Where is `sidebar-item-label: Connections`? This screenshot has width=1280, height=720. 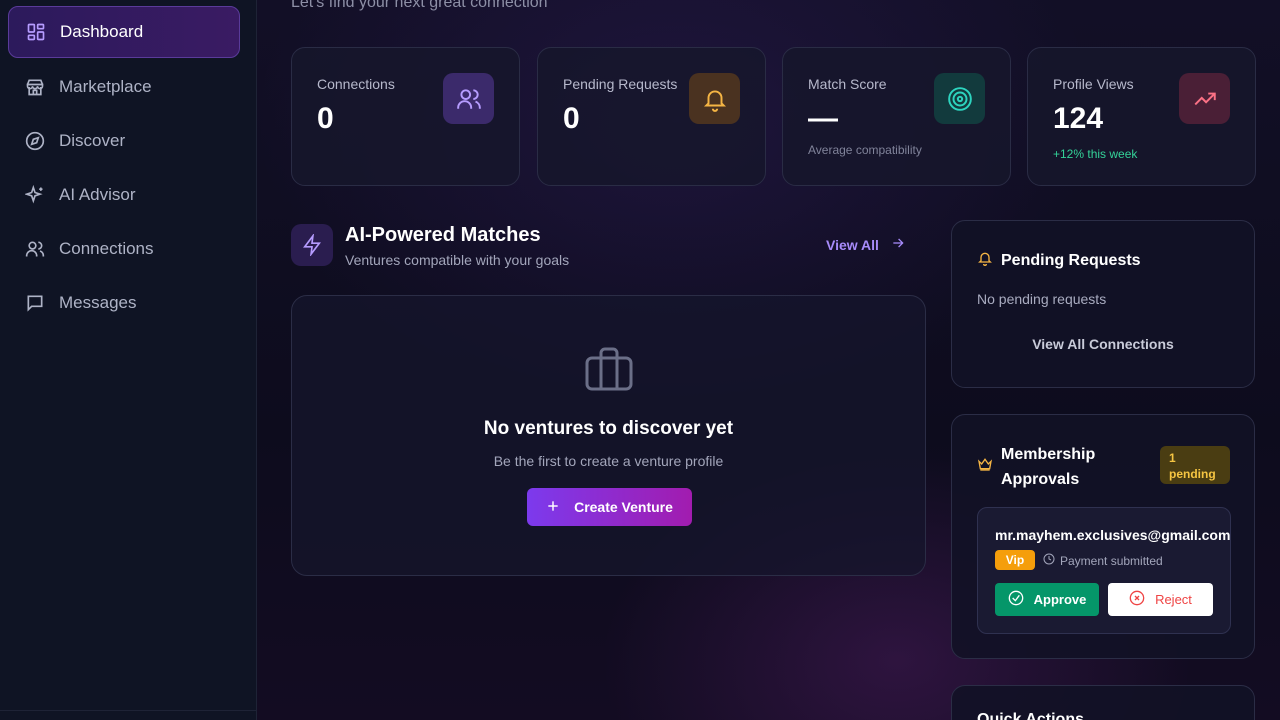
sidebar-item-label: Connections is located at coordinates (106, 248).